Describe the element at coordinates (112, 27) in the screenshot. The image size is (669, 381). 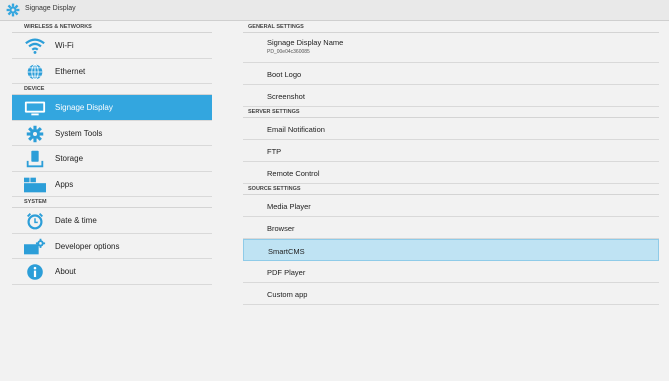
I see `section-header-wireless: WIRELESS & NETWORKS` at that location.